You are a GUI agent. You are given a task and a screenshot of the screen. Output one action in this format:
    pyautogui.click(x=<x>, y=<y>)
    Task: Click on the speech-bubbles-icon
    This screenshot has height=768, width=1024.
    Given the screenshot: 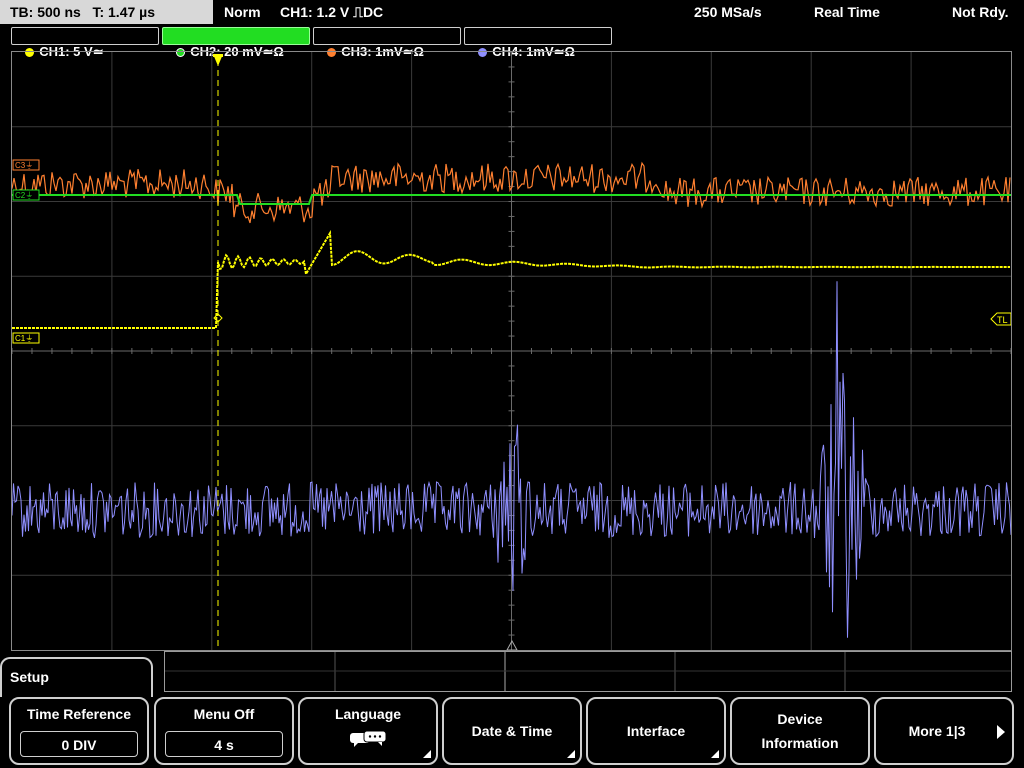 What is the action you would take?
    pyautogui.click(x=368, y=738)
    